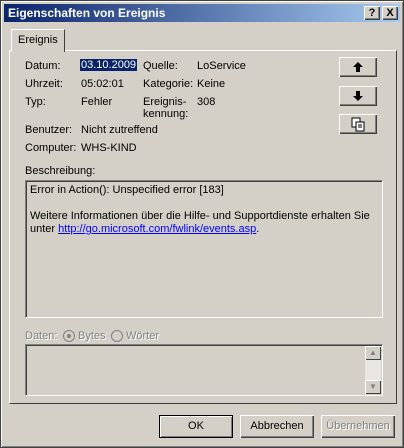  What do you see at coordinates (109, 148) in the screenshot?
I see `computer-value: WHS-KIND` at bounding box center [109, 148].